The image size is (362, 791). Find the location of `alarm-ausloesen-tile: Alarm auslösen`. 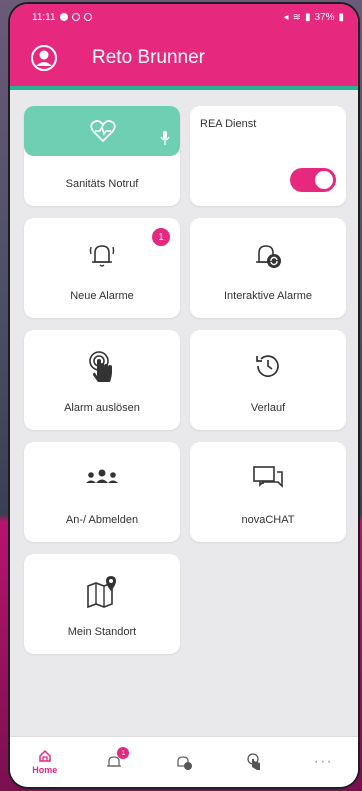

alarm-ausloesen-tile: Alarm auslösen is located at coordinates (102, 380).